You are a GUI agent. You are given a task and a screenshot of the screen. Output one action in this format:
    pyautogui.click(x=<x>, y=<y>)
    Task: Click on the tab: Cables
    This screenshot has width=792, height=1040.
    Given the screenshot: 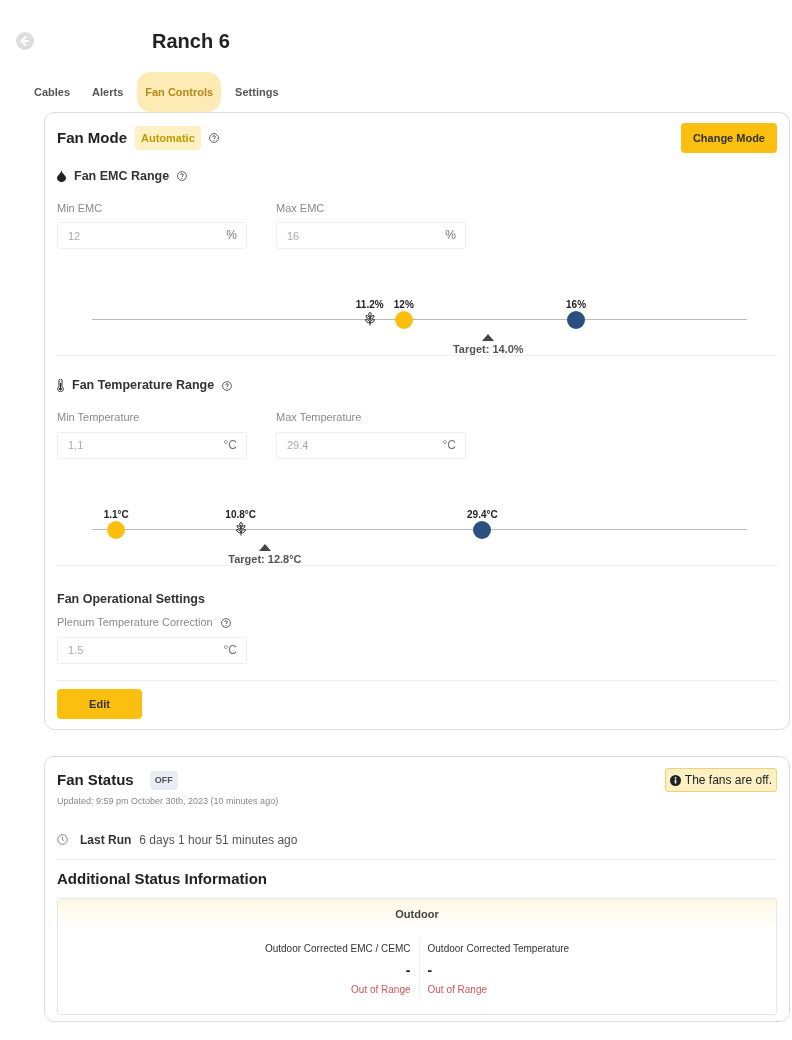 What is the action you would take?
    pyautogui.click(x=52, y=92)
    